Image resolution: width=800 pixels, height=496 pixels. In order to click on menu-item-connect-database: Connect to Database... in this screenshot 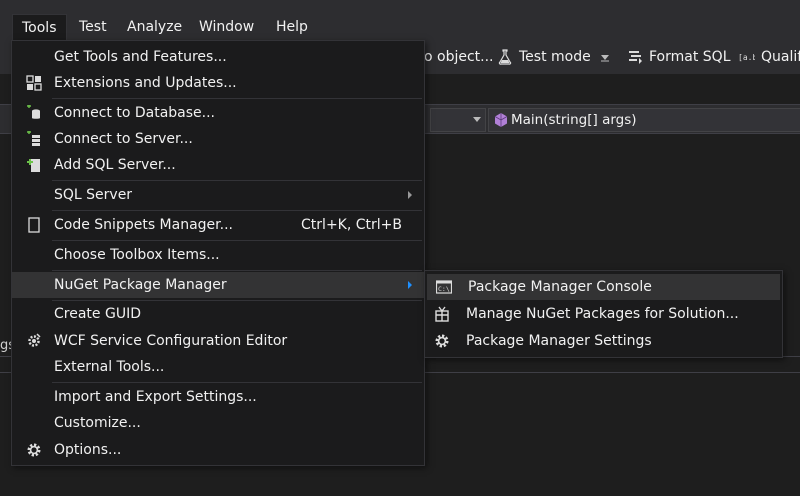, I will do `click(218, 113)`.